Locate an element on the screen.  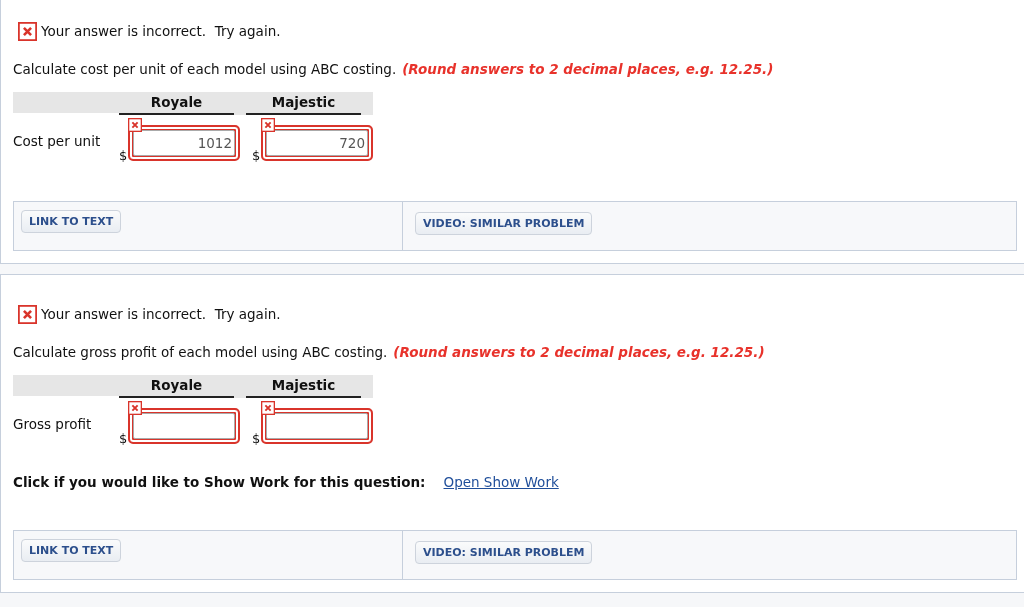
question-text: Calculate cost per unit of each model using ABC costing. is located at coordinates (205, 69).